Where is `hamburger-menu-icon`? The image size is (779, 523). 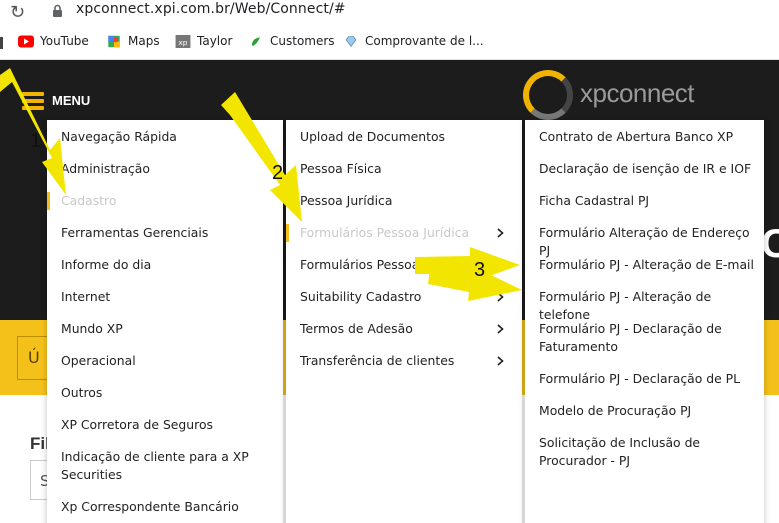 hamburger-menu-icon is located at coordinates (33, 101).